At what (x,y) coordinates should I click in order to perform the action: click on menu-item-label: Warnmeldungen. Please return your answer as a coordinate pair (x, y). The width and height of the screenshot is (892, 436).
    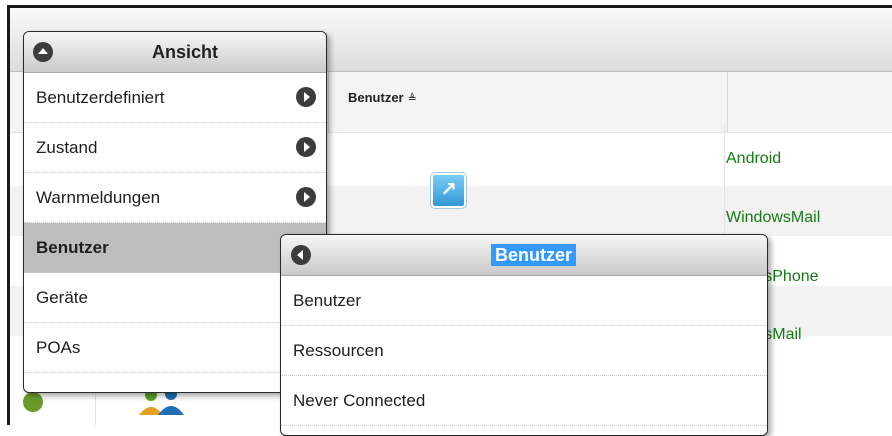
    Looking at the image, I should click on (98, 197).